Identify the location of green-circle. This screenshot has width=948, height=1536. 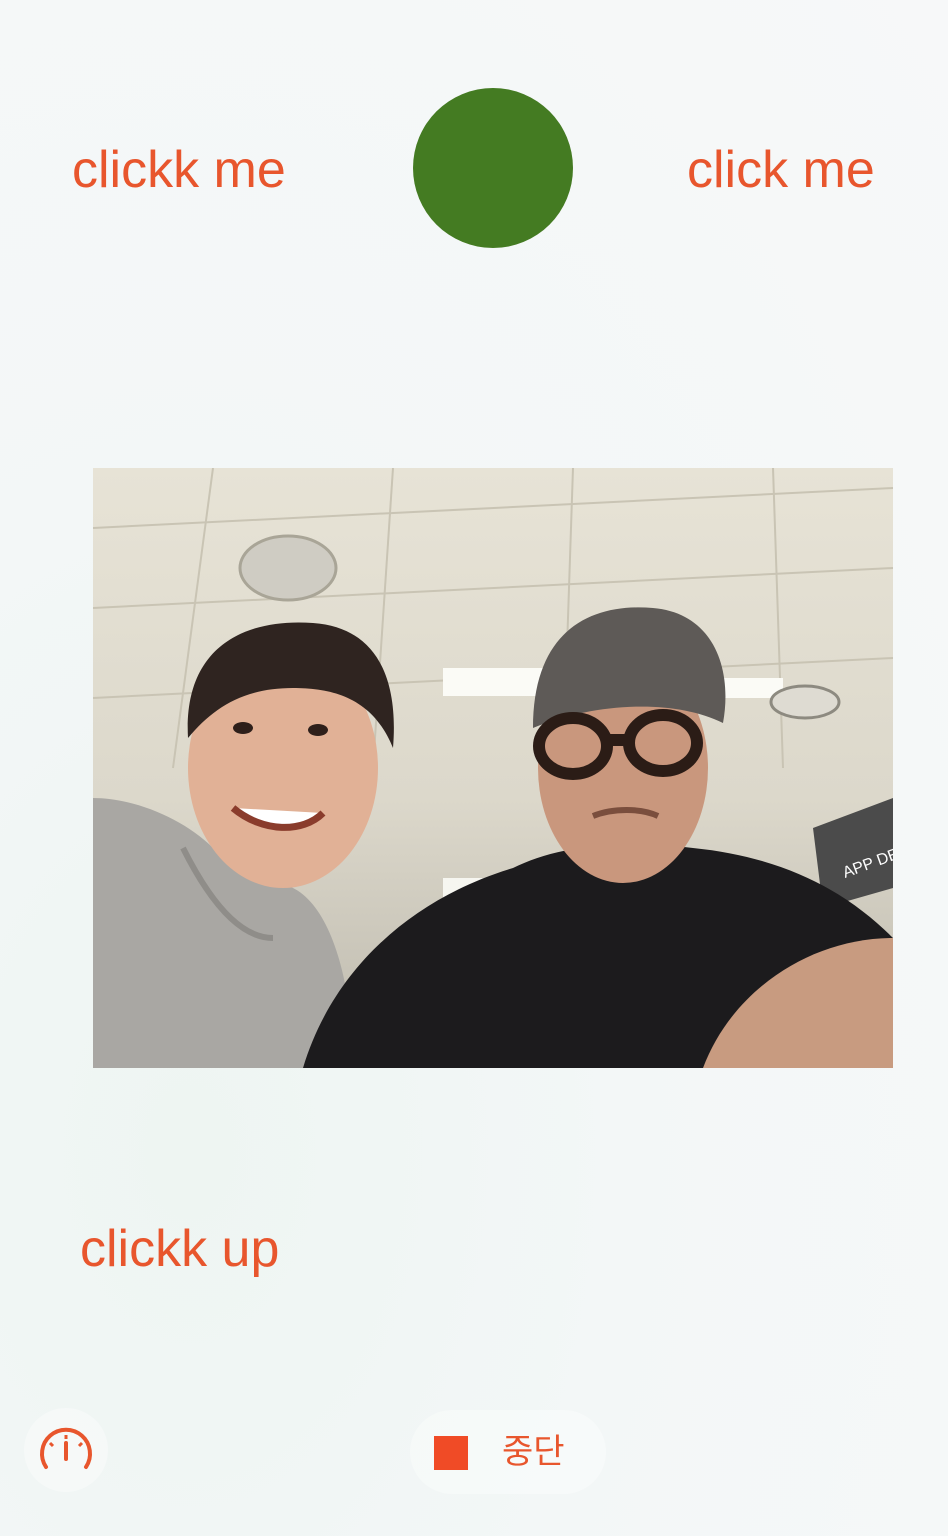
(493, 168).